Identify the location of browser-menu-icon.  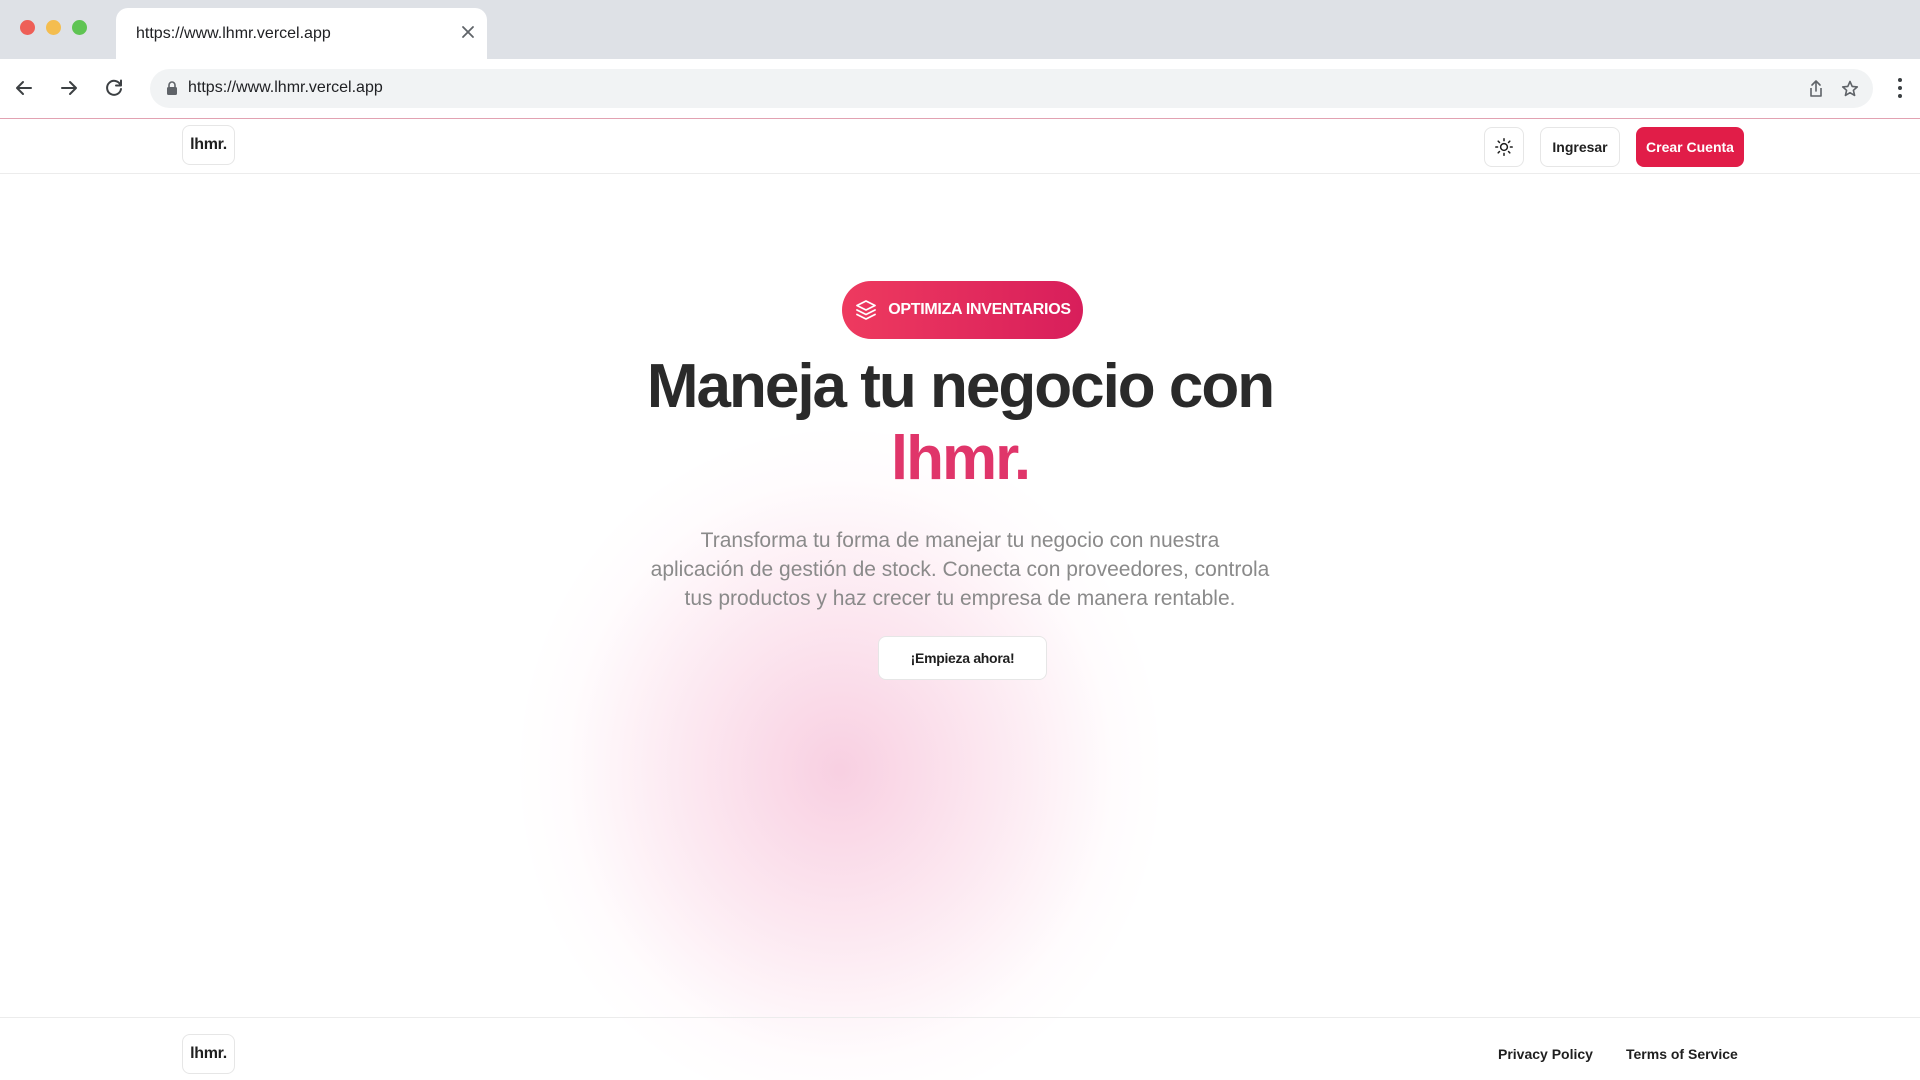
(1900, 88).